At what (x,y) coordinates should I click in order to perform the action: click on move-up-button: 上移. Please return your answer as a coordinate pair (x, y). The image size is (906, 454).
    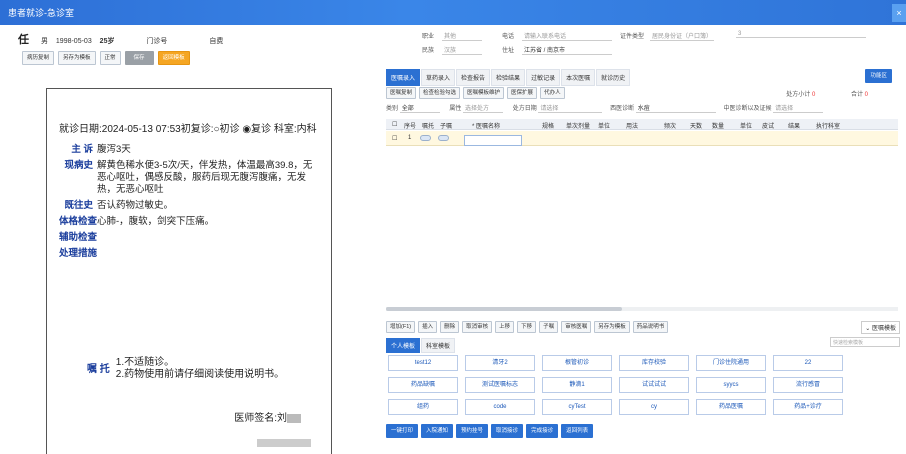
    Looking at the image, I should click on (505, 327).